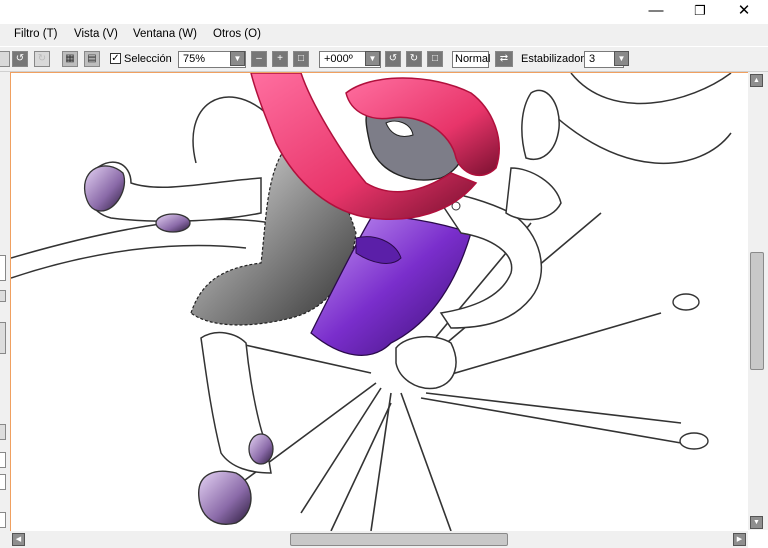  Describe the element at coordinates (35, 34) in the screenshot. I see `menu-filtro: Filtro (T)` at that location.